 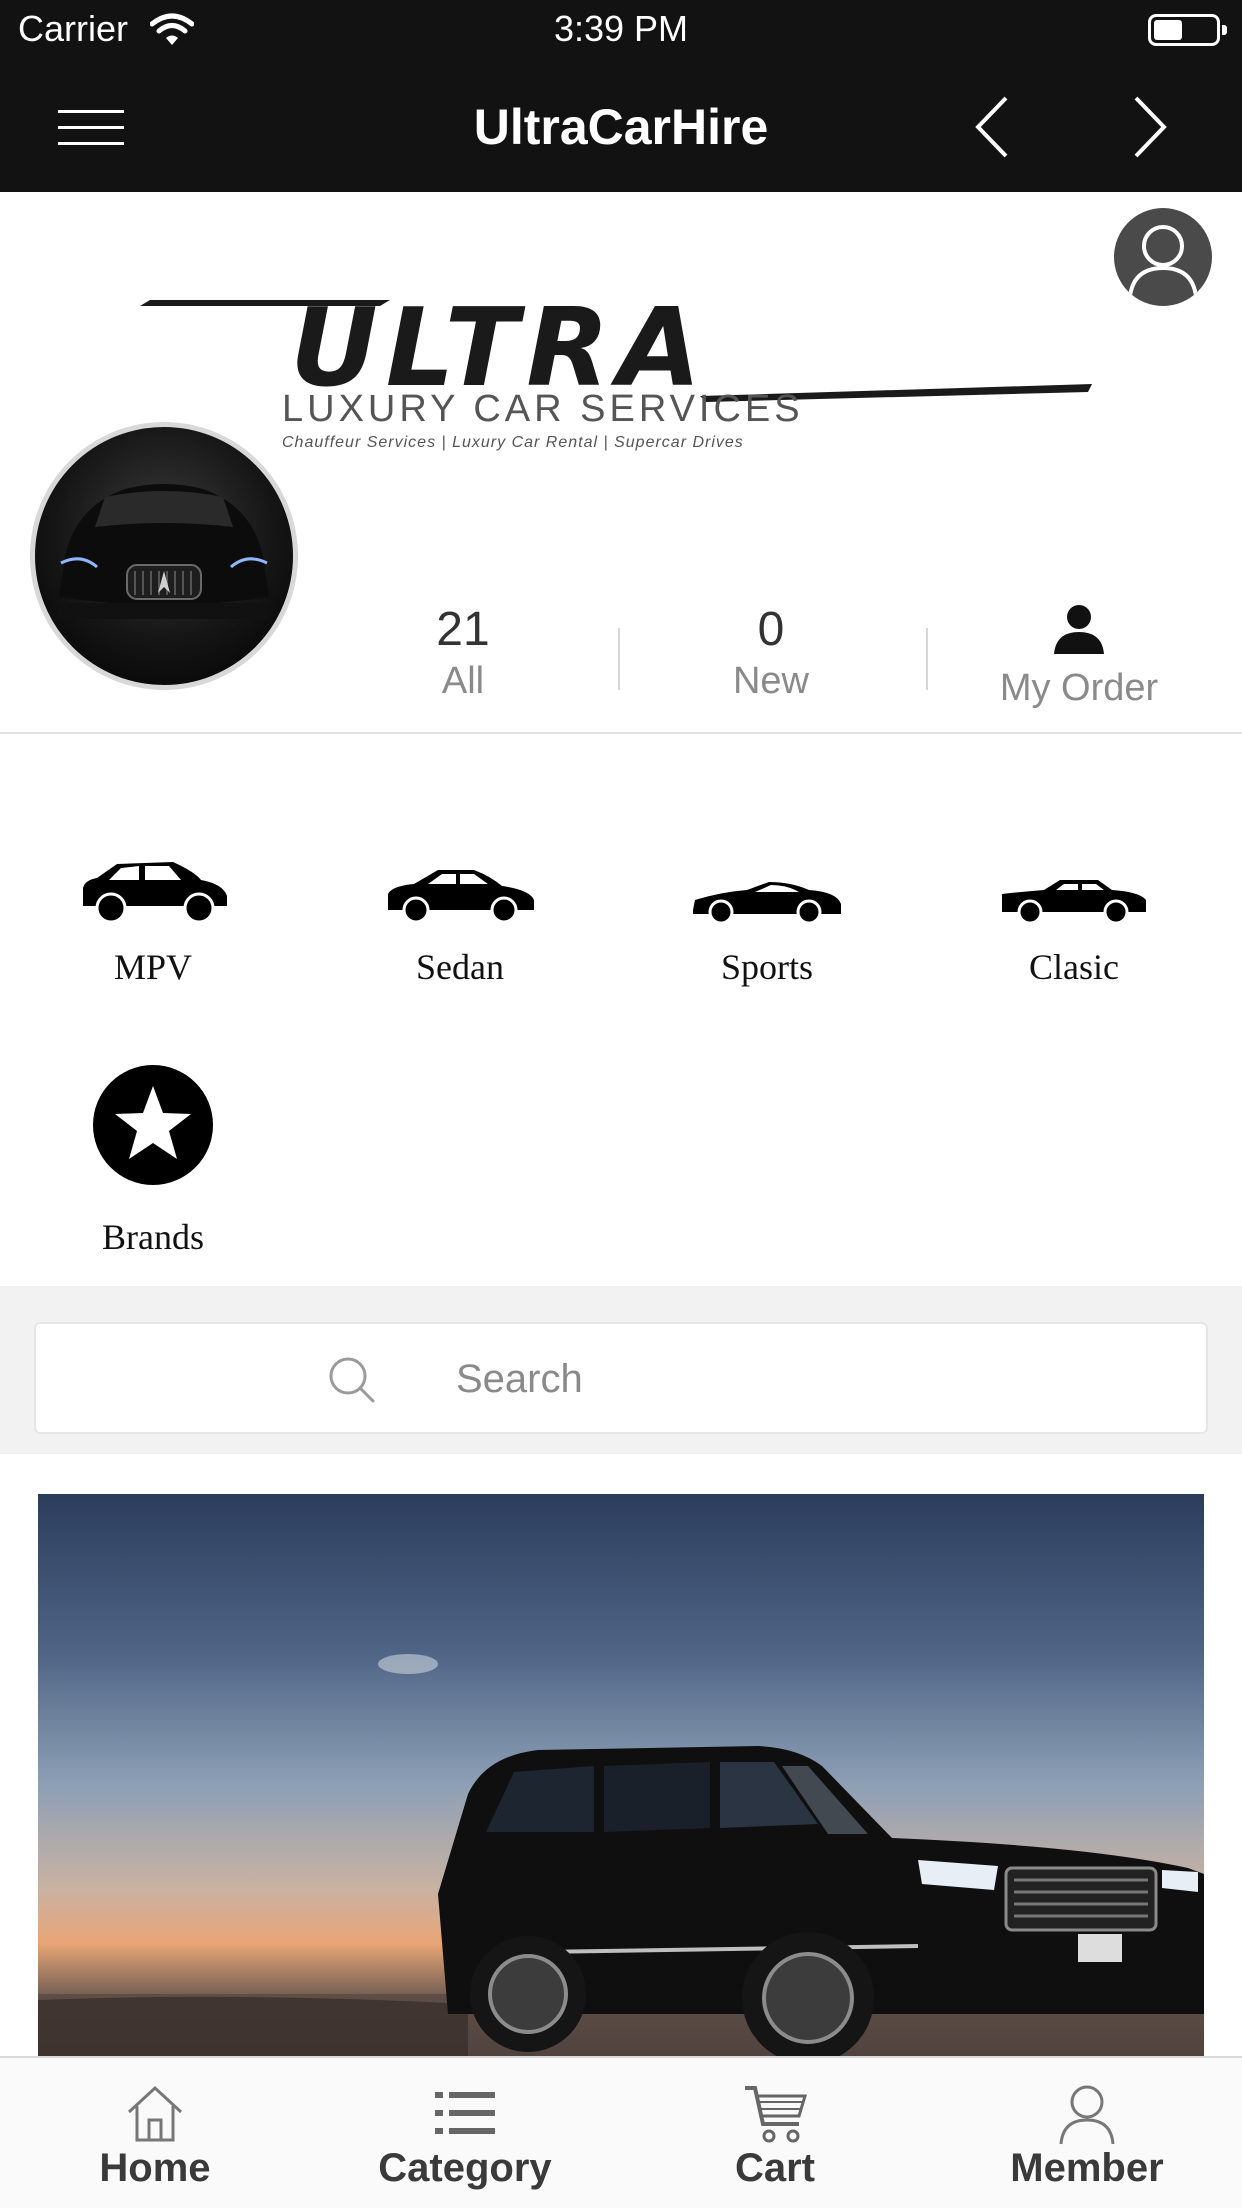 I want to click on stat-all-value: 21, so click(x=463, y=629).